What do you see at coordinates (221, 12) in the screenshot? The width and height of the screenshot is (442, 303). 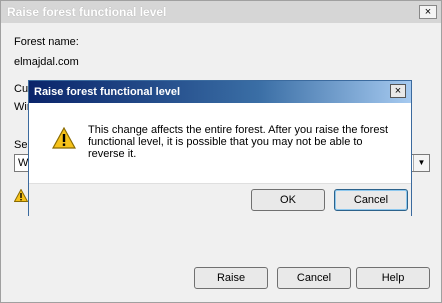 I see `outer-titlebar: Raise forest functional level ×` at bounding box center [221, 12].